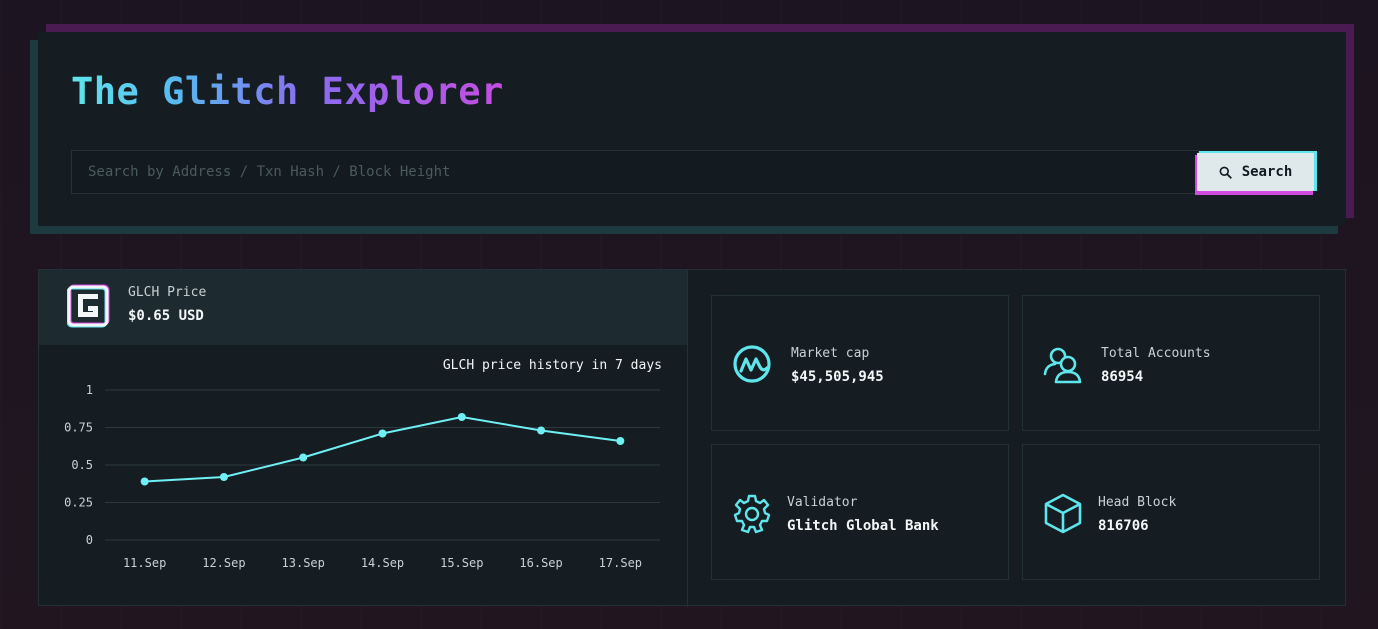 The height and width of the screenshot is (629, 1378). Describe the element at coordinates (863, 526) in the screenshot. I see `card-value: Glitch Global Bank` at that location.